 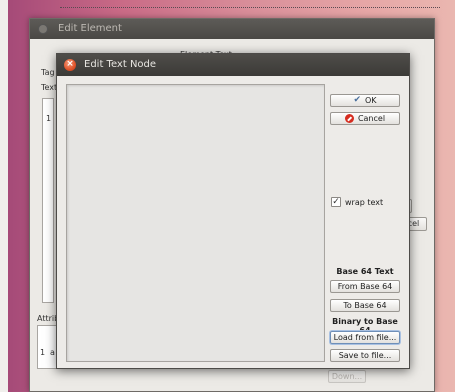 I want to click on wrap-text-toggle: ✓ wrap text, so click(x=357, y=202).